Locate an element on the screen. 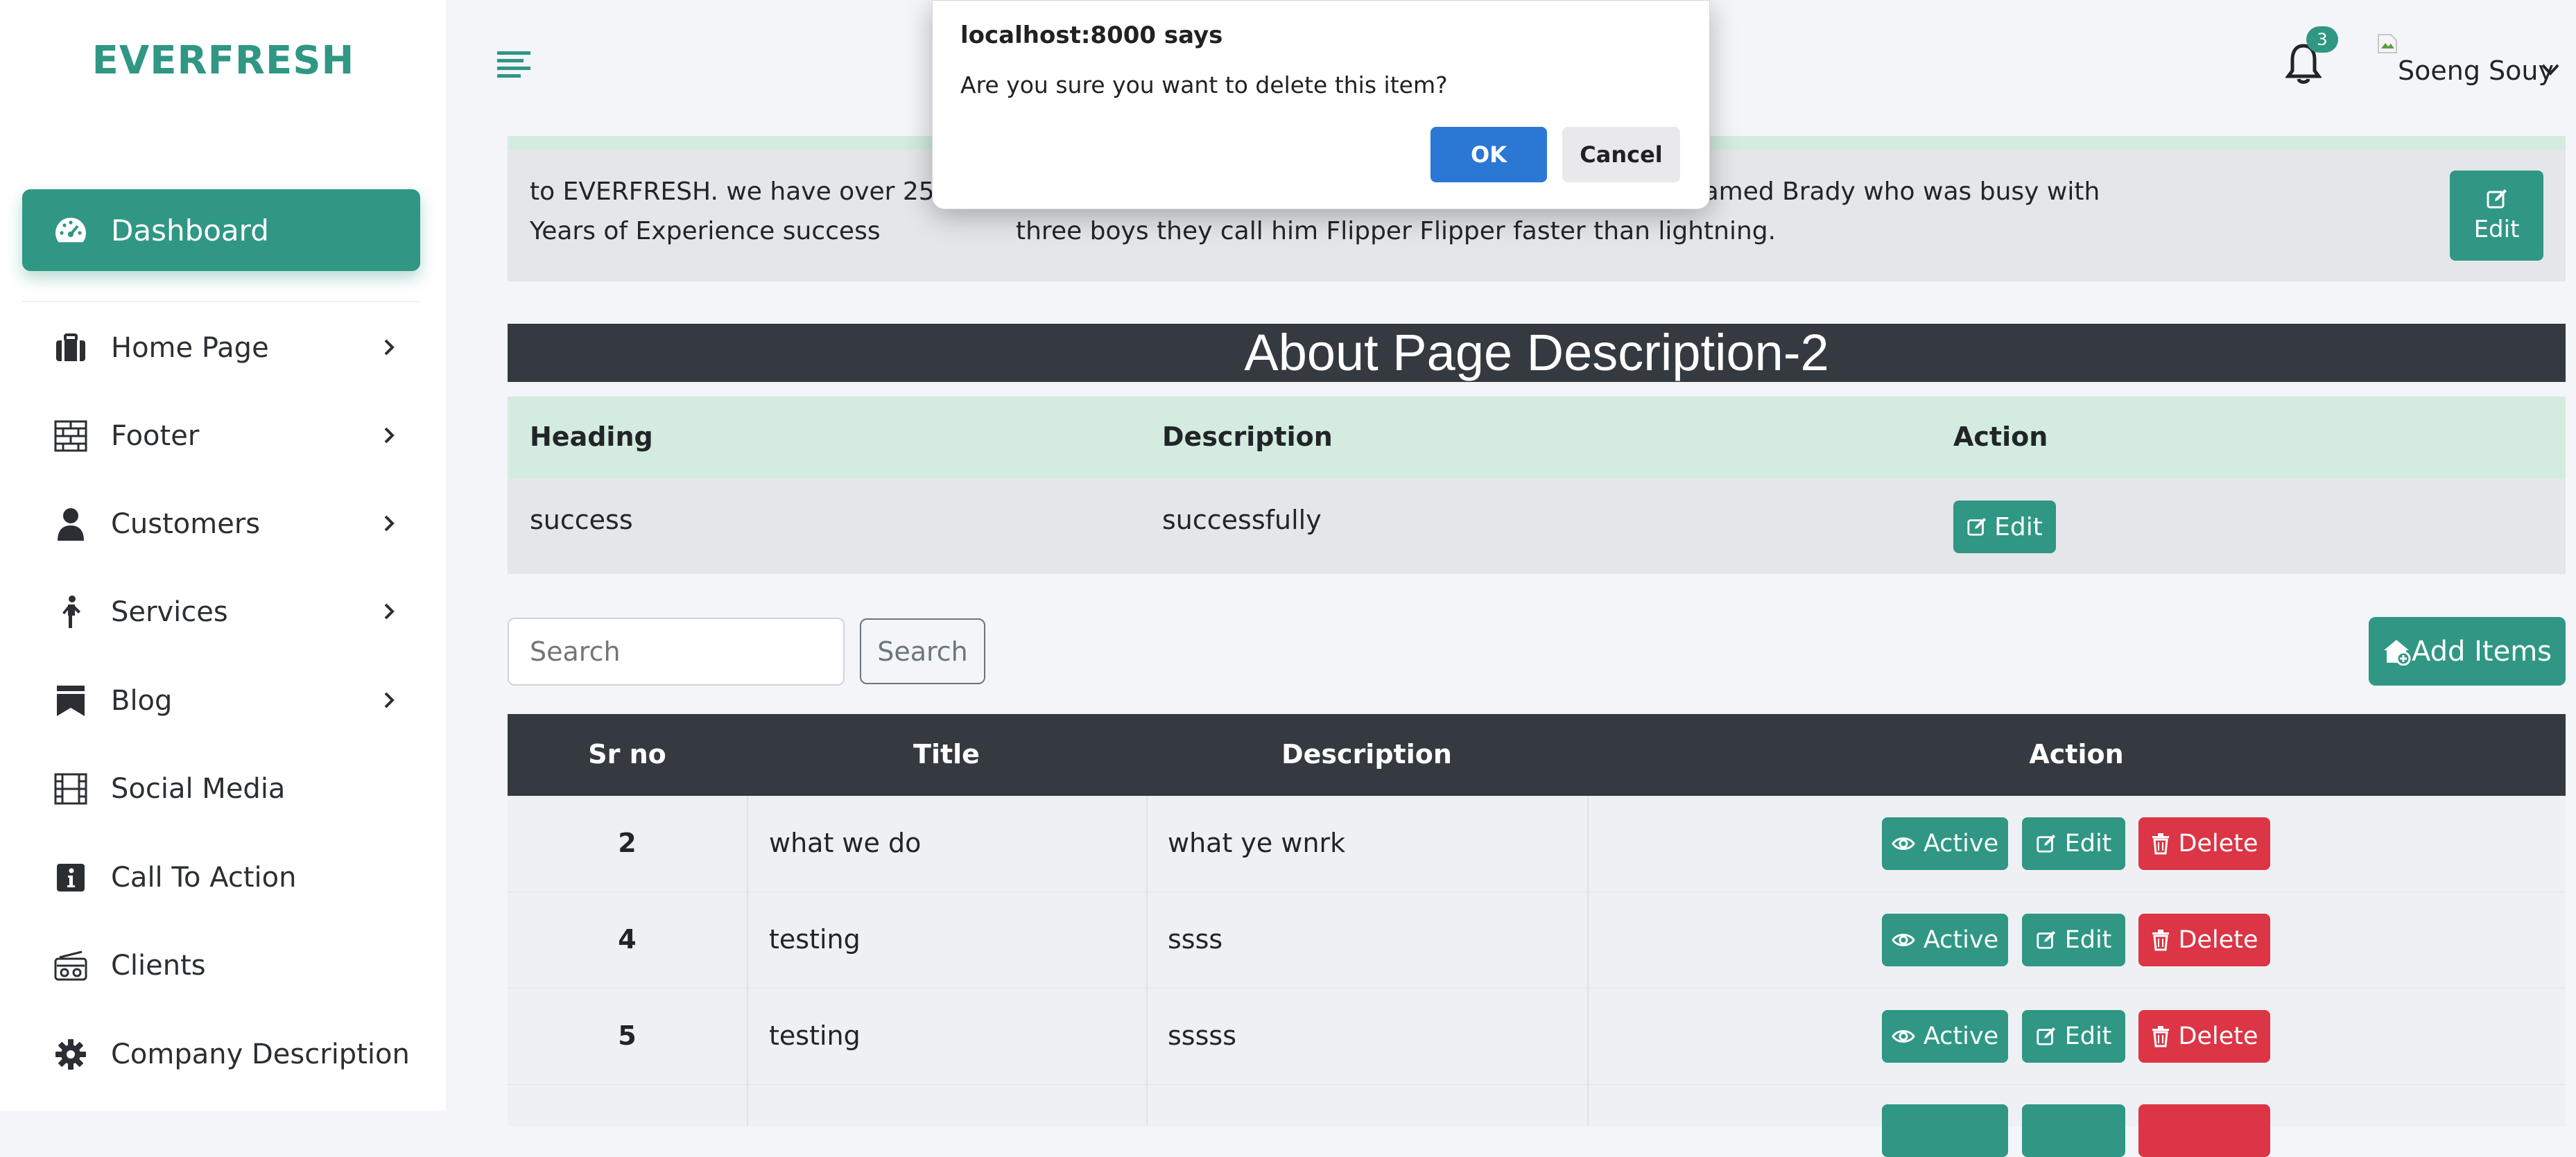 The height and width of the screenshot is (1157, 2576). search-input is located at coordinates (676, 652).